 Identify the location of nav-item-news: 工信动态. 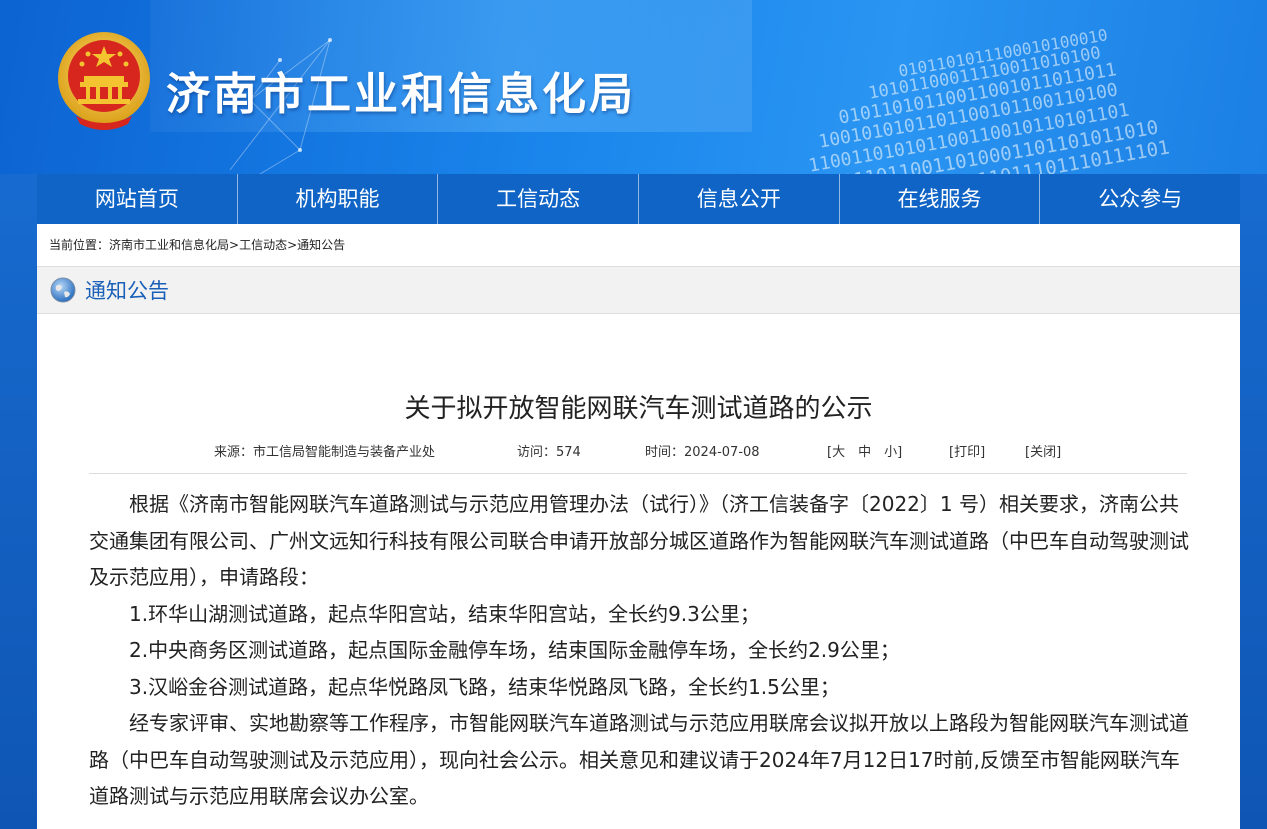
(539, 199).